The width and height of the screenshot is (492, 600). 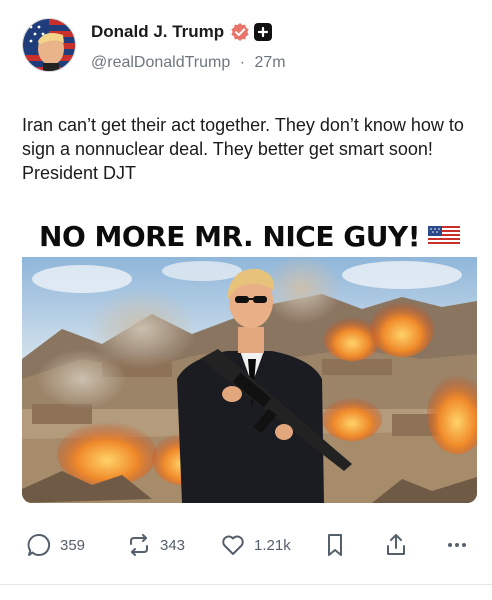 I want to click on share-icon, so click(x=396, y=544).